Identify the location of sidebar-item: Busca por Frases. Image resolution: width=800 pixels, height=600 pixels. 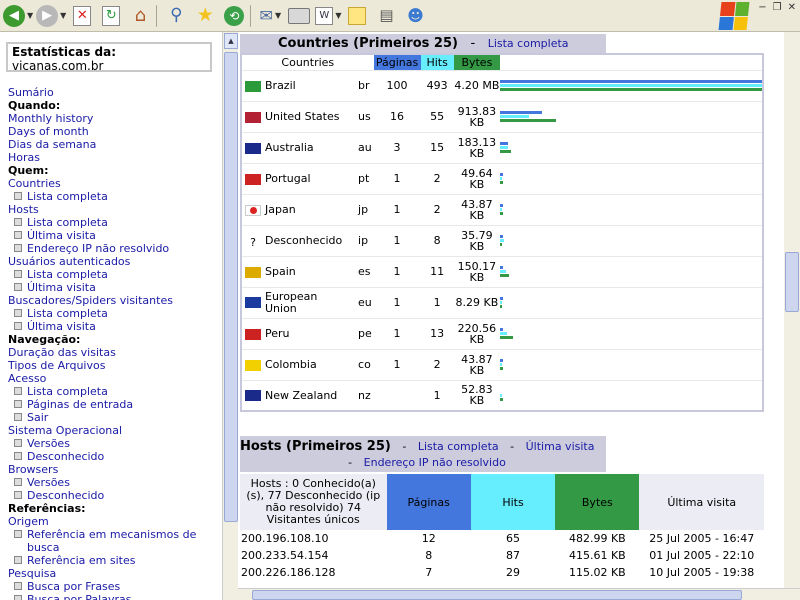
(115, 586).